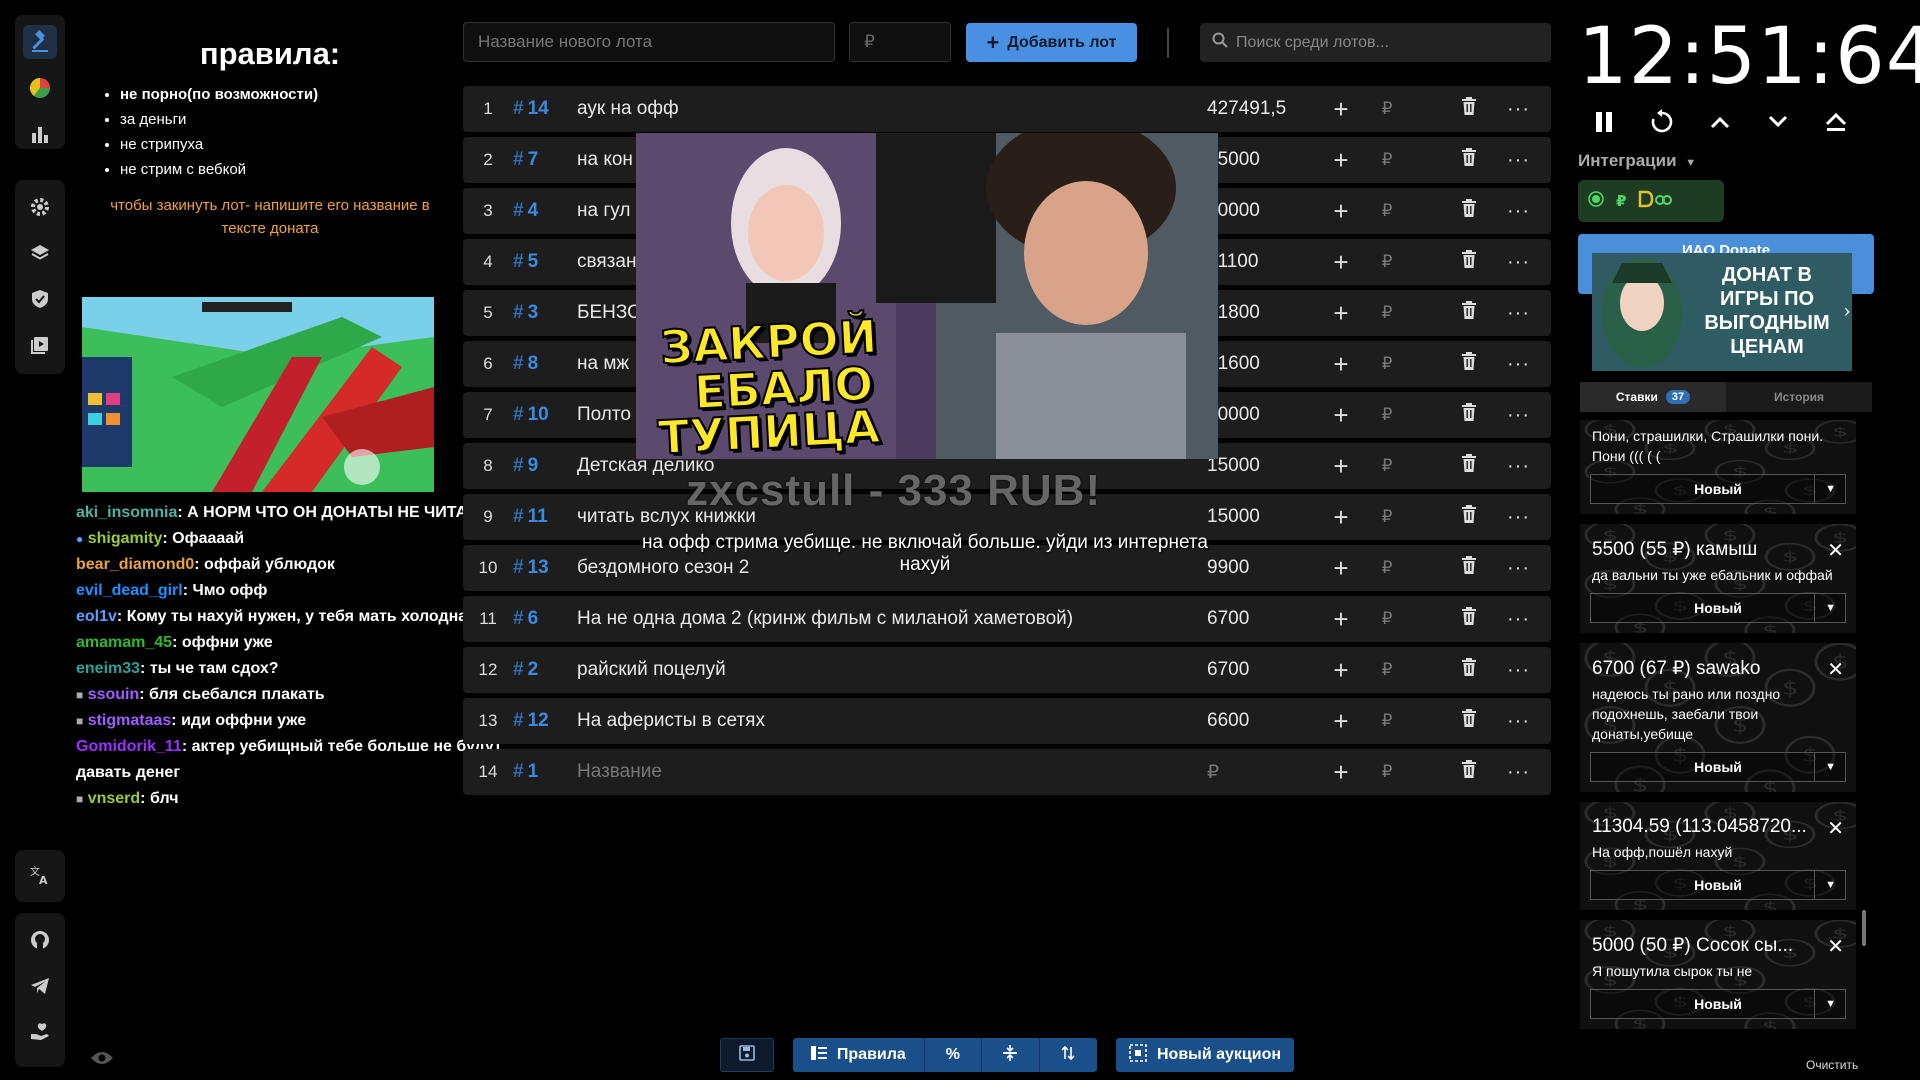 This screenshot has width=1920, height=1080. Describe the element at coordinates (1836, 122) in the screenshot. I see `eject-icon` at that location.